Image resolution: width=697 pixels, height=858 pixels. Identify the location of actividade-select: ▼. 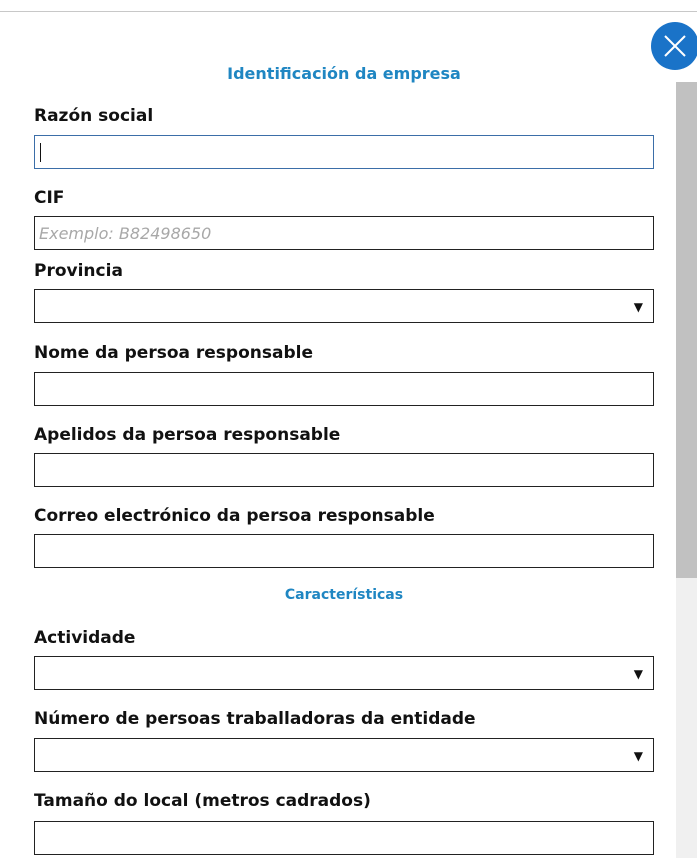
(344, 673).